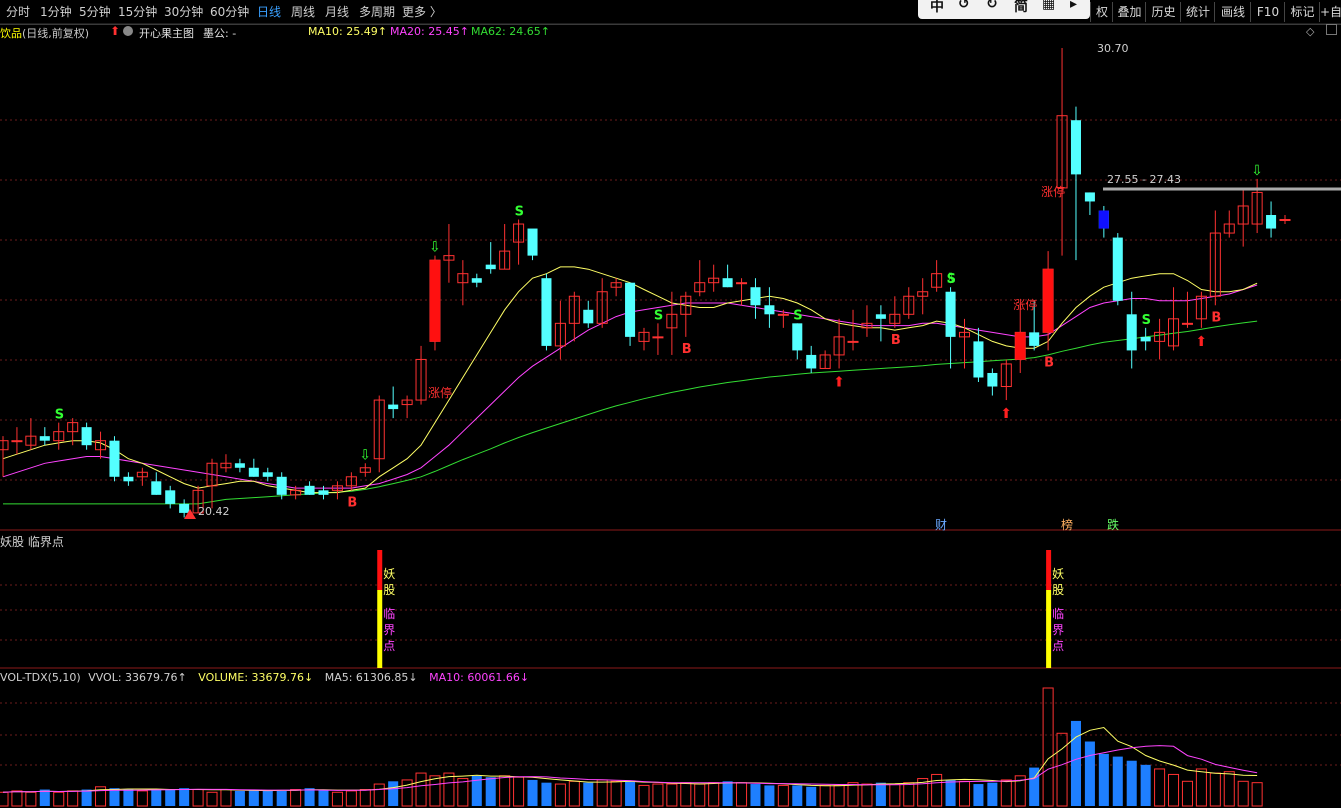 Image resolution: width=1341 pixels, height=808 pixels. What do you see at coordinates (1310, 31) in the screenshot?
I see `diamond-icon: ◇` at bounding box center [1310, 31].